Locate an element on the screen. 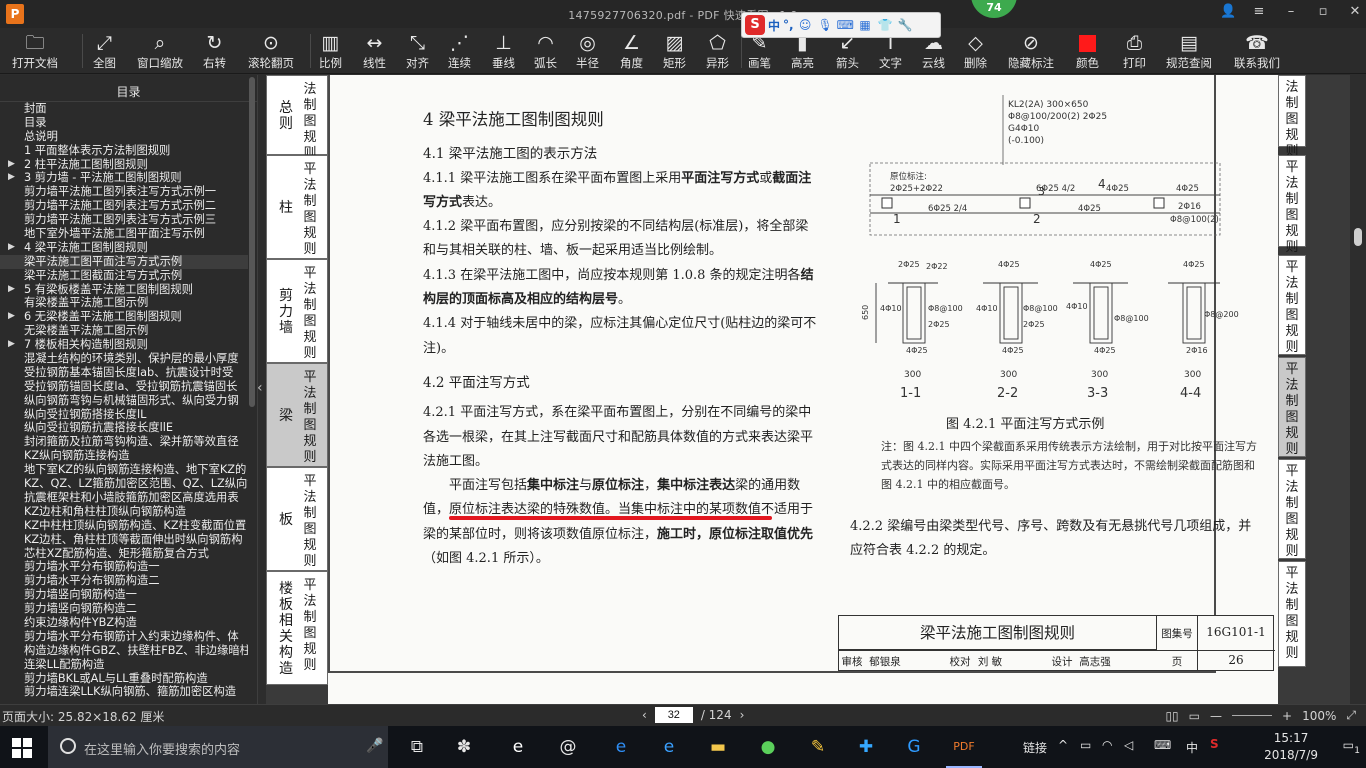 The width and height of the screenshot is (1366, 768). single-page-icon: ▯▯ is located at coordinates (1171, 716).